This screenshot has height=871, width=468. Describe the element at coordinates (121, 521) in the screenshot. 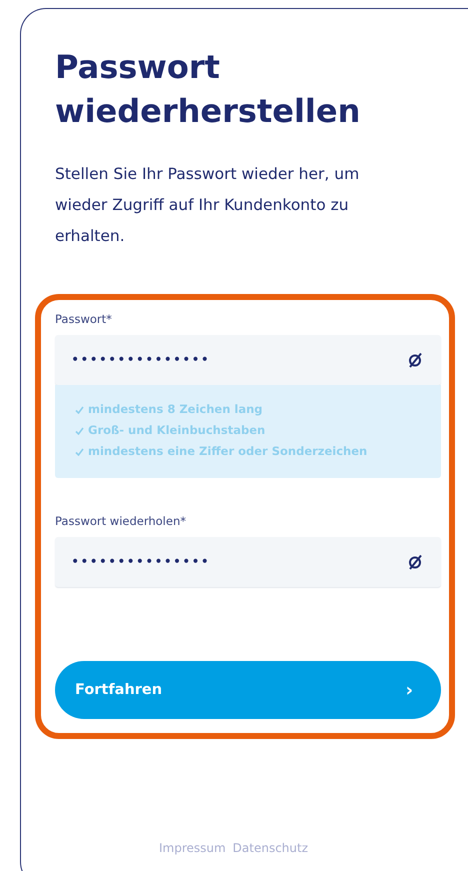

I see `field-label: Passwort wiederholen*` at that location.